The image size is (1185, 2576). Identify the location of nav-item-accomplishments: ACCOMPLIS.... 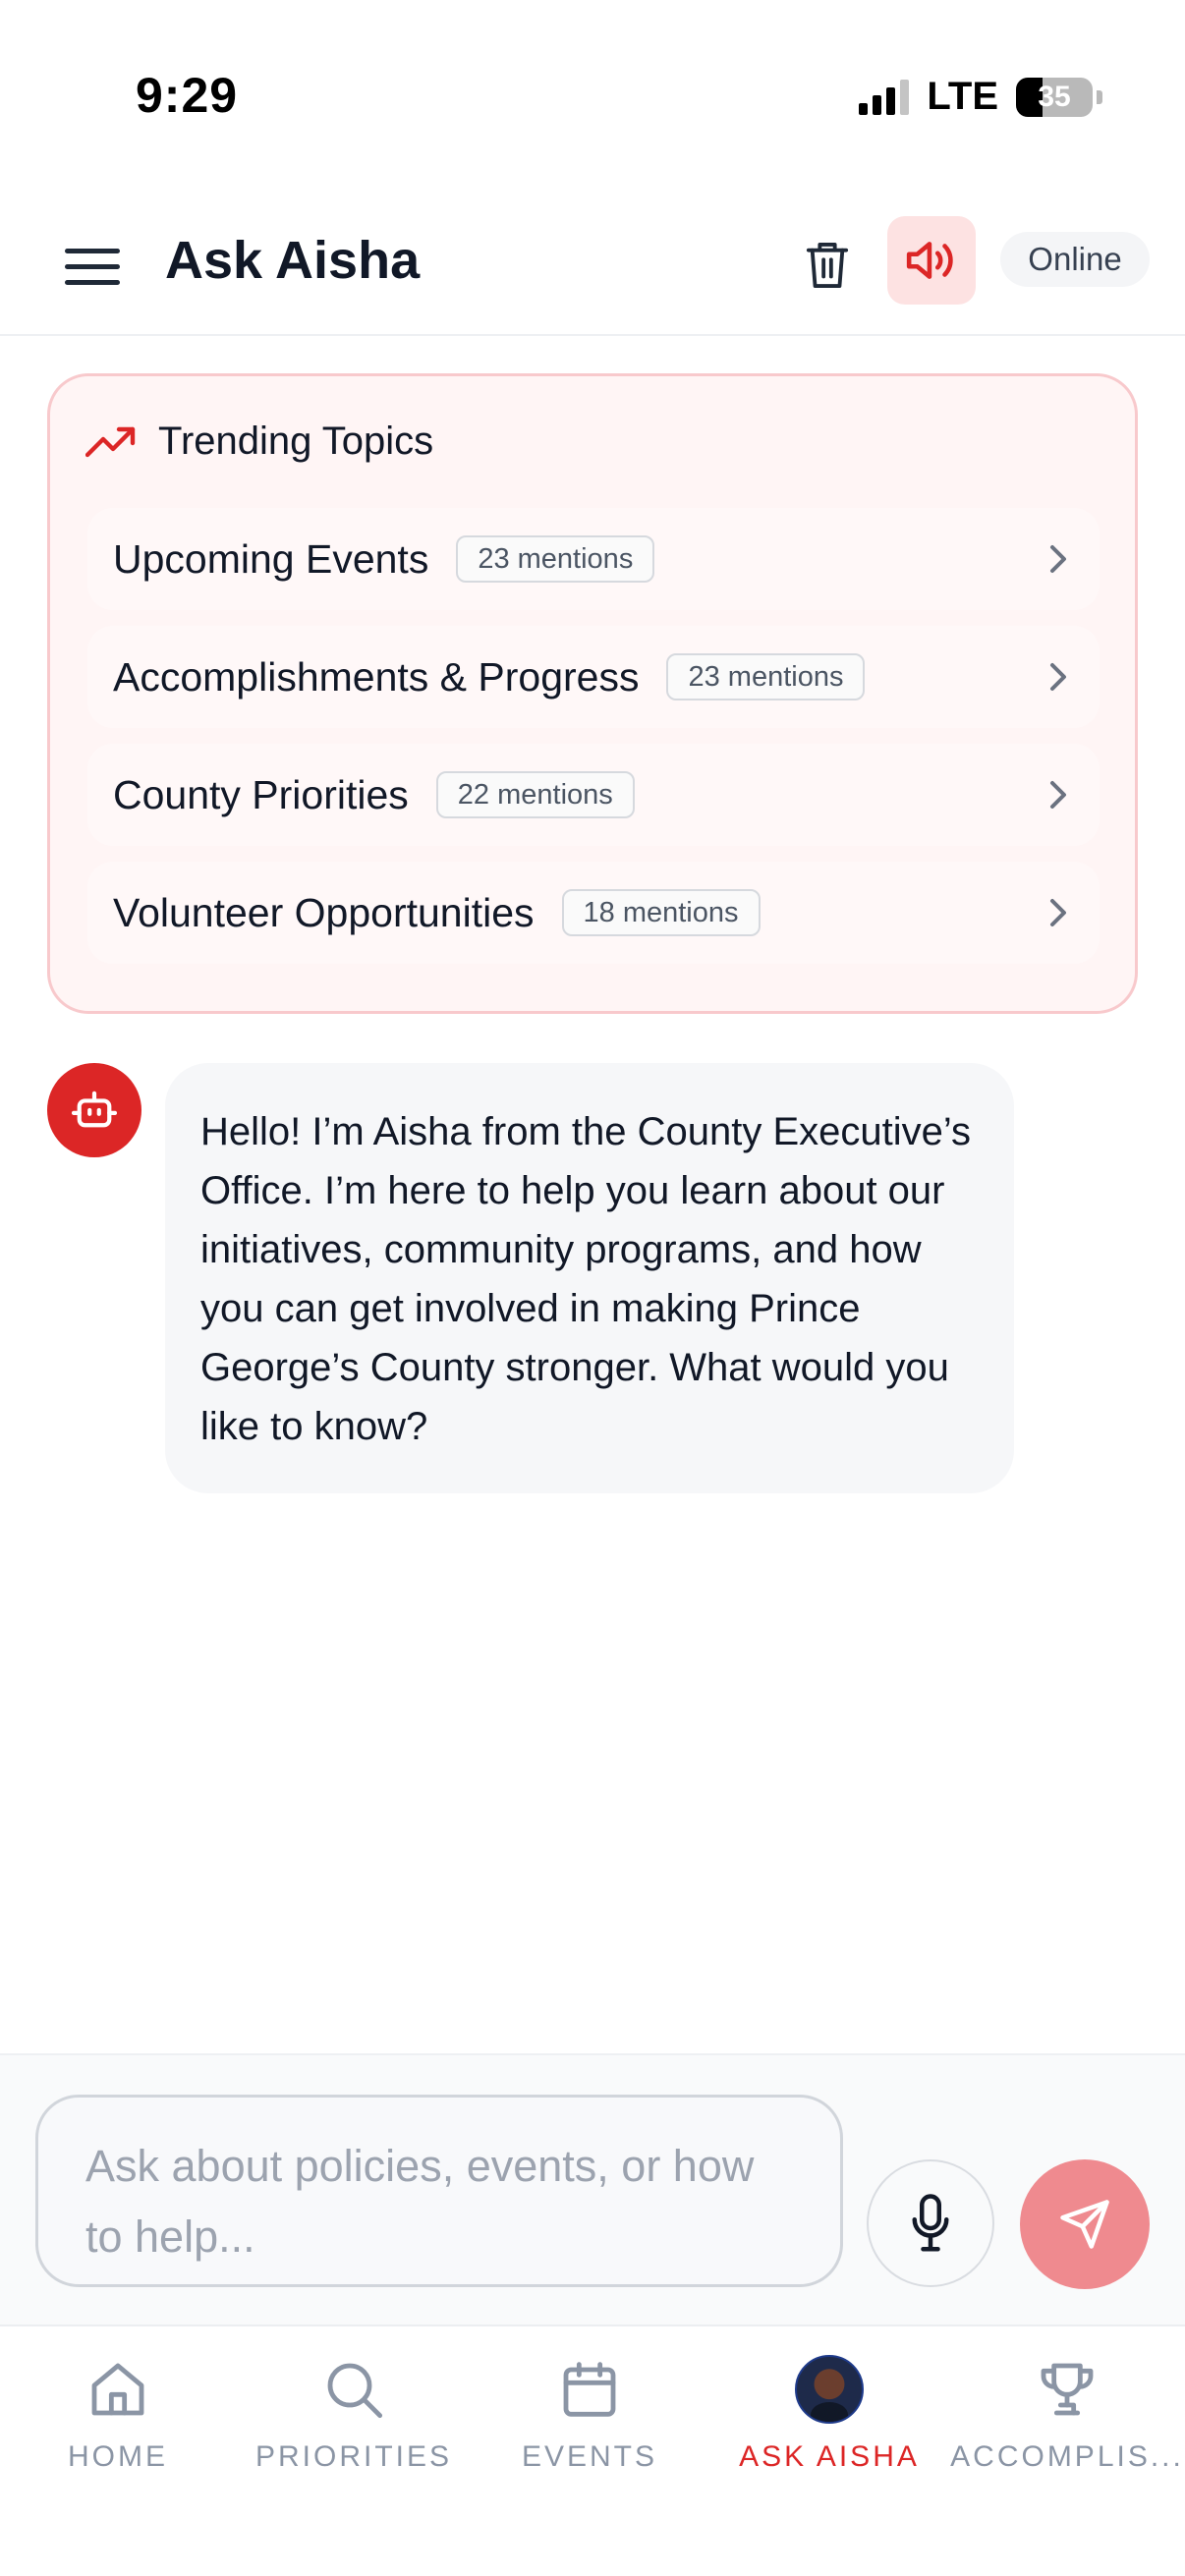
(1067, 2425).